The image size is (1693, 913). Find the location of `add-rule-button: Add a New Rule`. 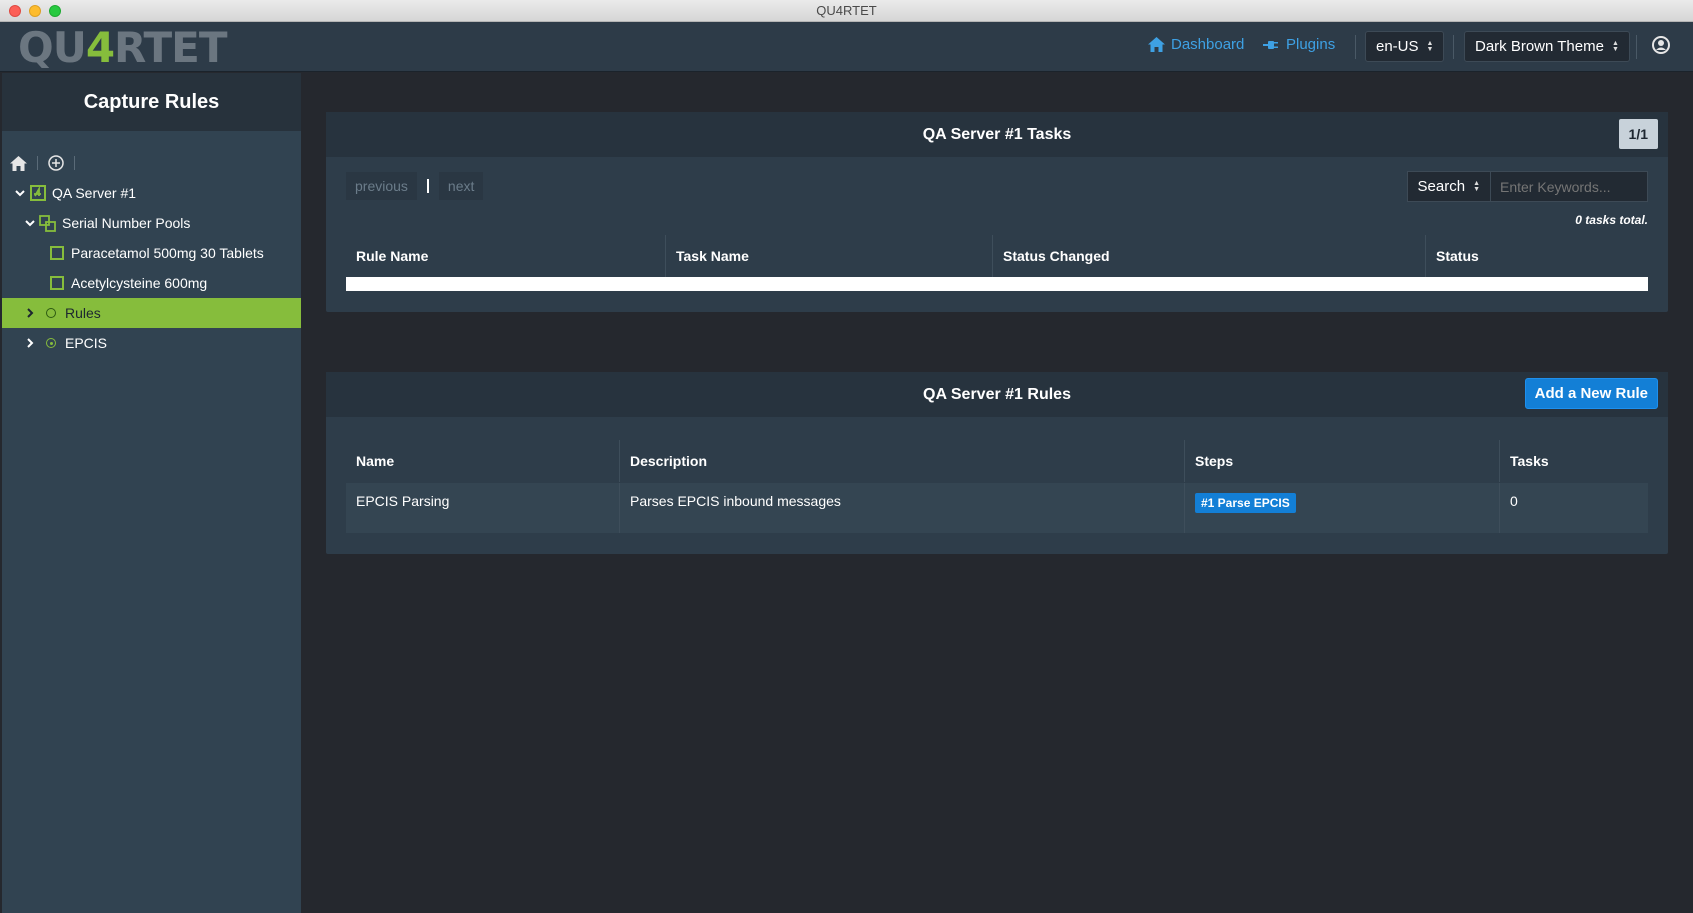

add-rule-button: Add a New Rule is located at coordinates (1591, 393).